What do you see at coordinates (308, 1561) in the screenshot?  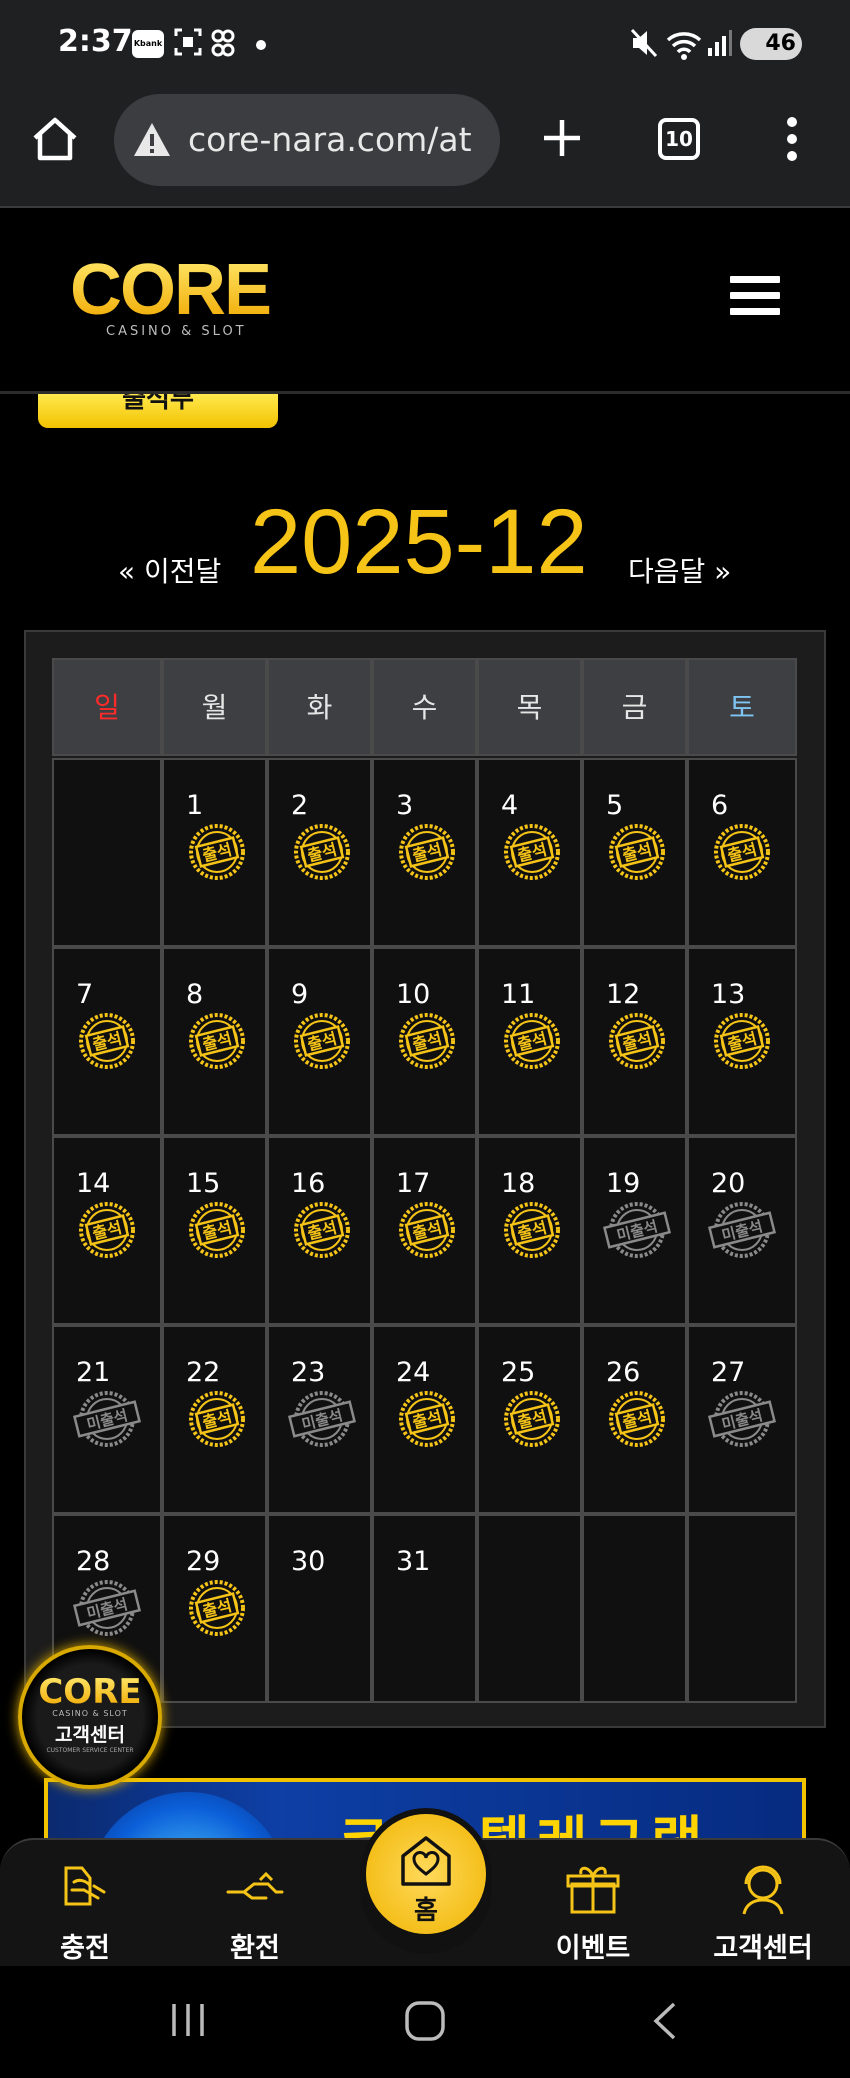 I see `day-number: 30` at bounding box center [308, 1561].